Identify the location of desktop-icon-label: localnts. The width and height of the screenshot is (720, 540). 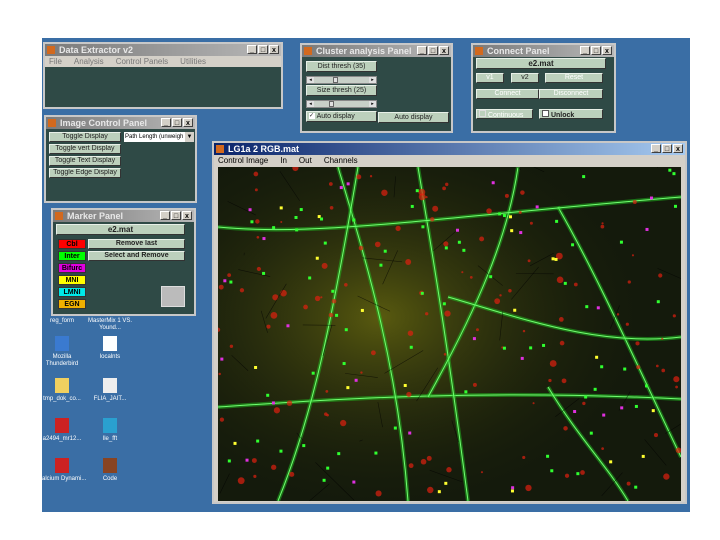
(110, 357).